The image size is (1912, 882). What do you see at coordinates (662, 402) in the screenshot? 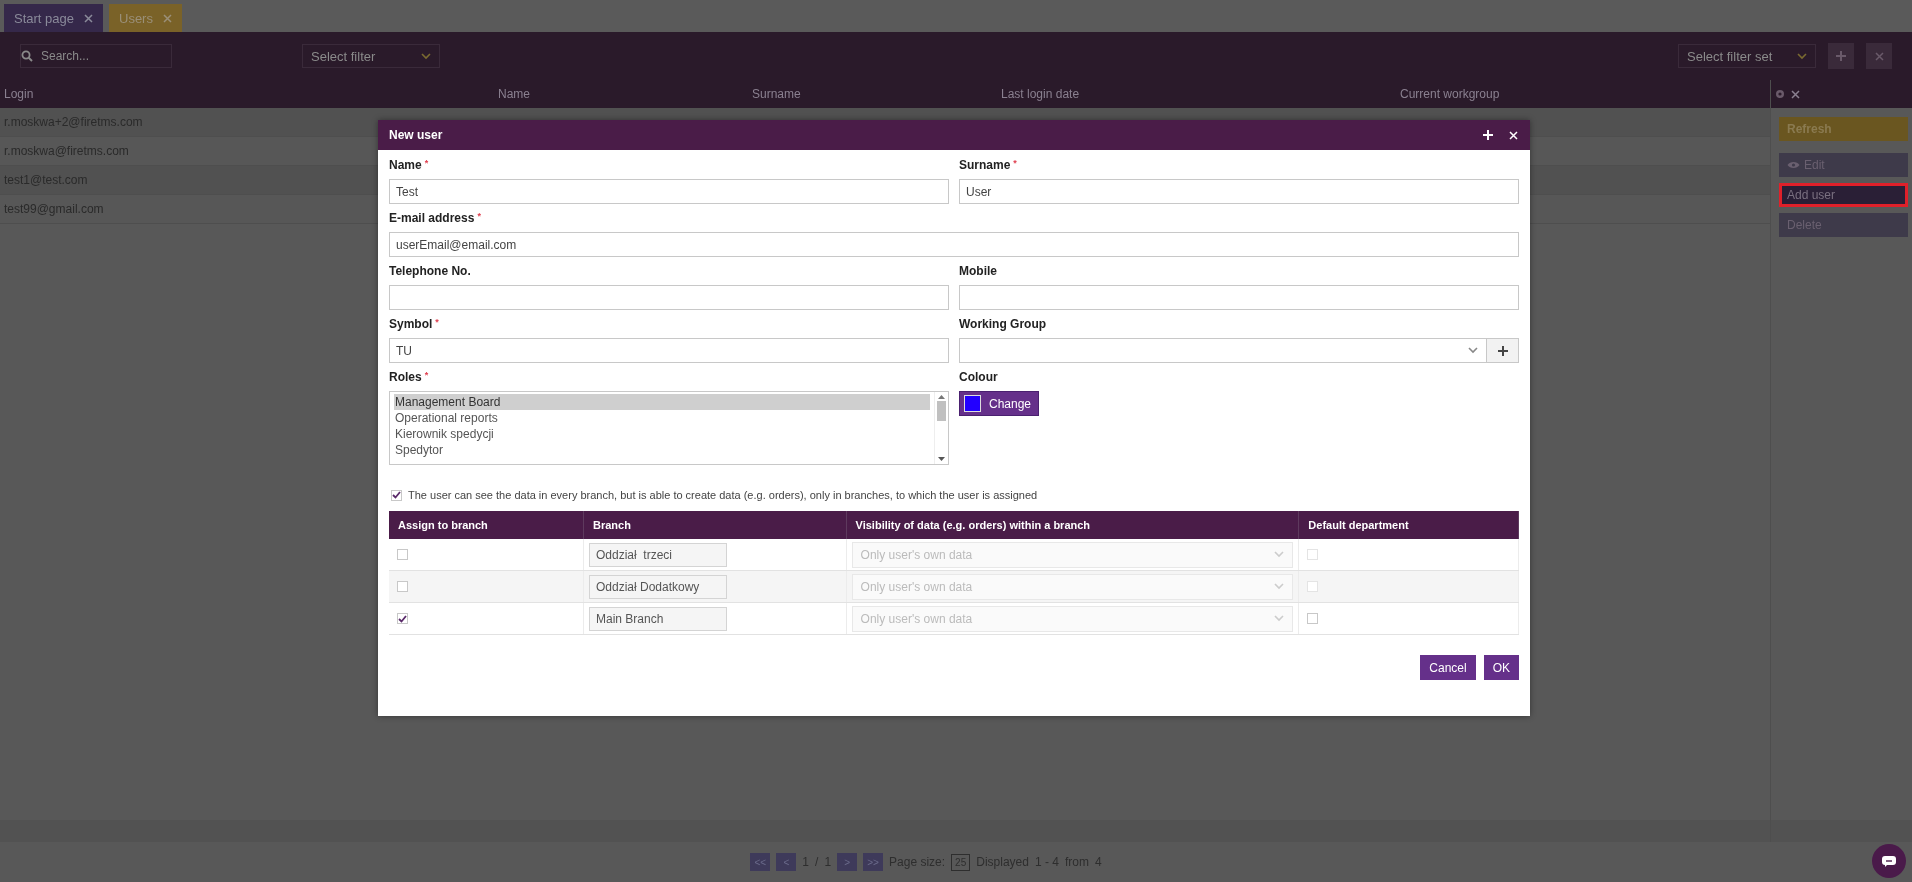
I see `role-option: Management Board` at bounding box center [662, 402].